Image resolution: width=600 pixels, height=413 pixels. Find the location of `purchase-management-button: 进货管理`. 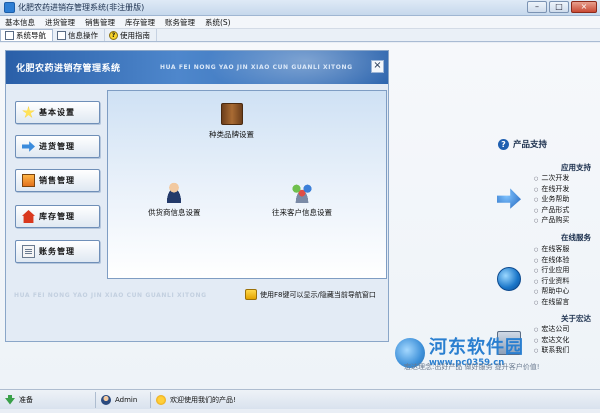

purchase-management-button: 进货管理 is located at coordinates (57, 146).